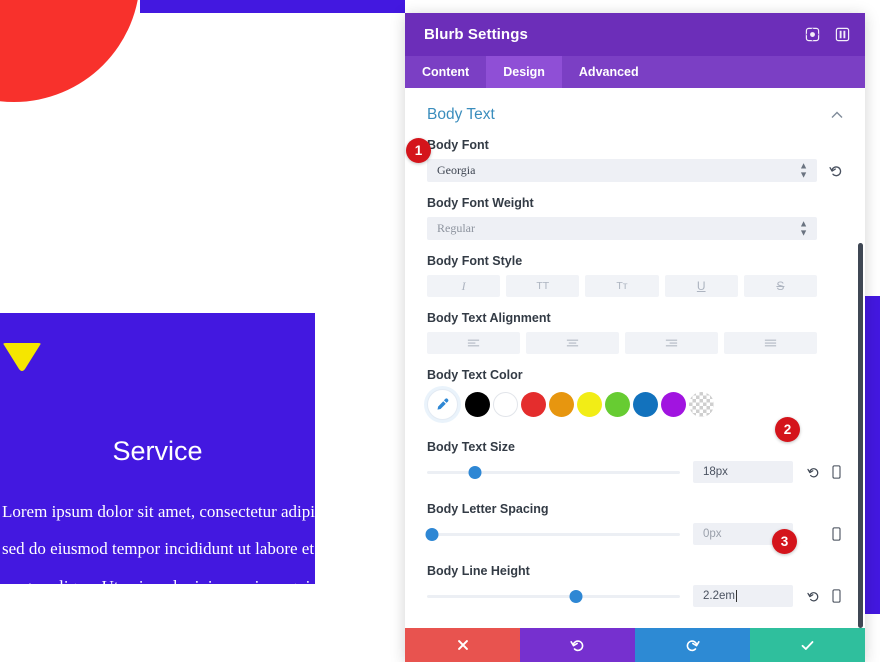 The height and width of the screenshot is (662, 880). I want to click on uppercase-button: TT, so click(543, 286).